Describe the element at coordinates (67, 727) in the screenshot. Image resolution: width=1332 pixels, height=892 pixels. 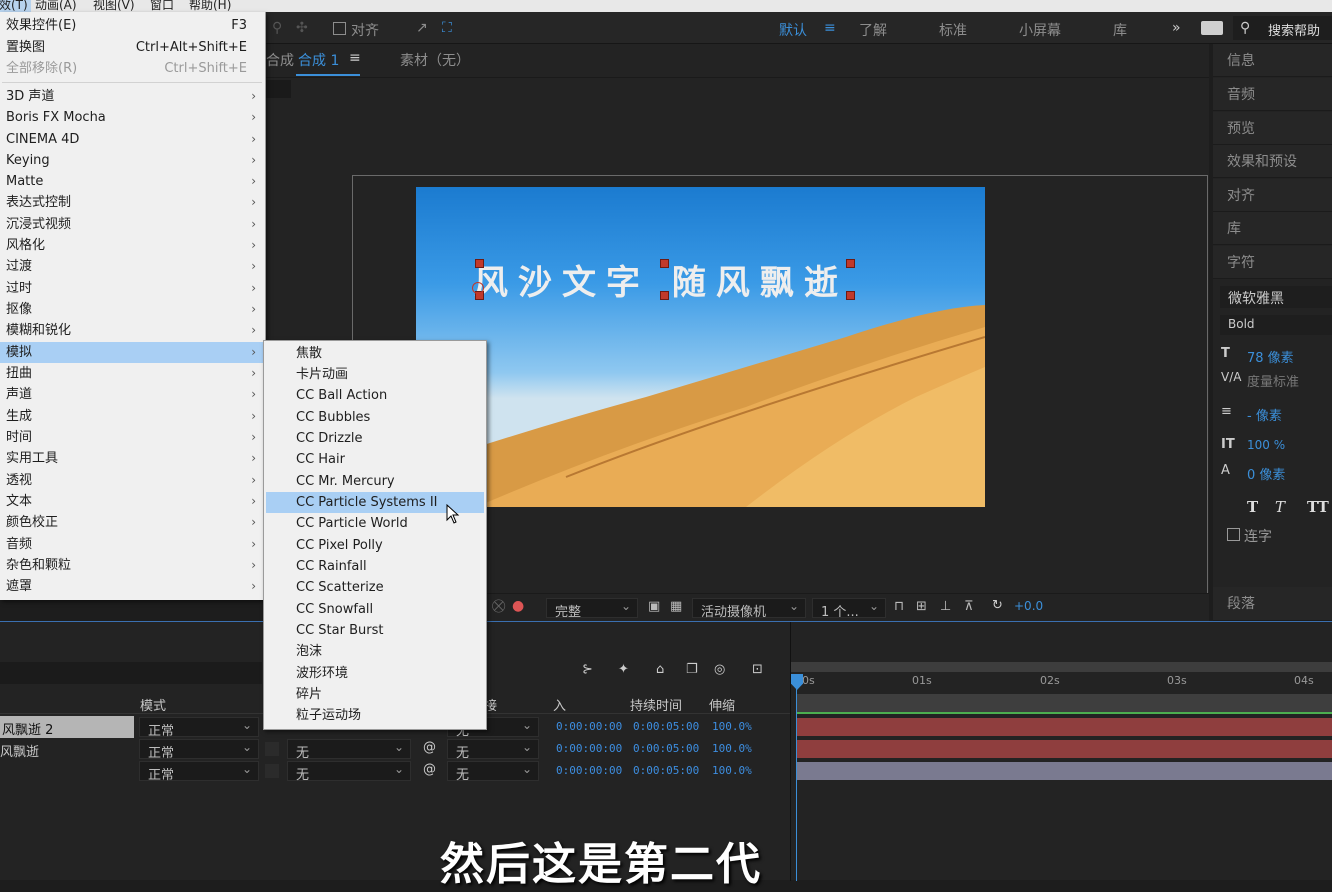
I see `layer-name: 风飘逝 2` at that location.